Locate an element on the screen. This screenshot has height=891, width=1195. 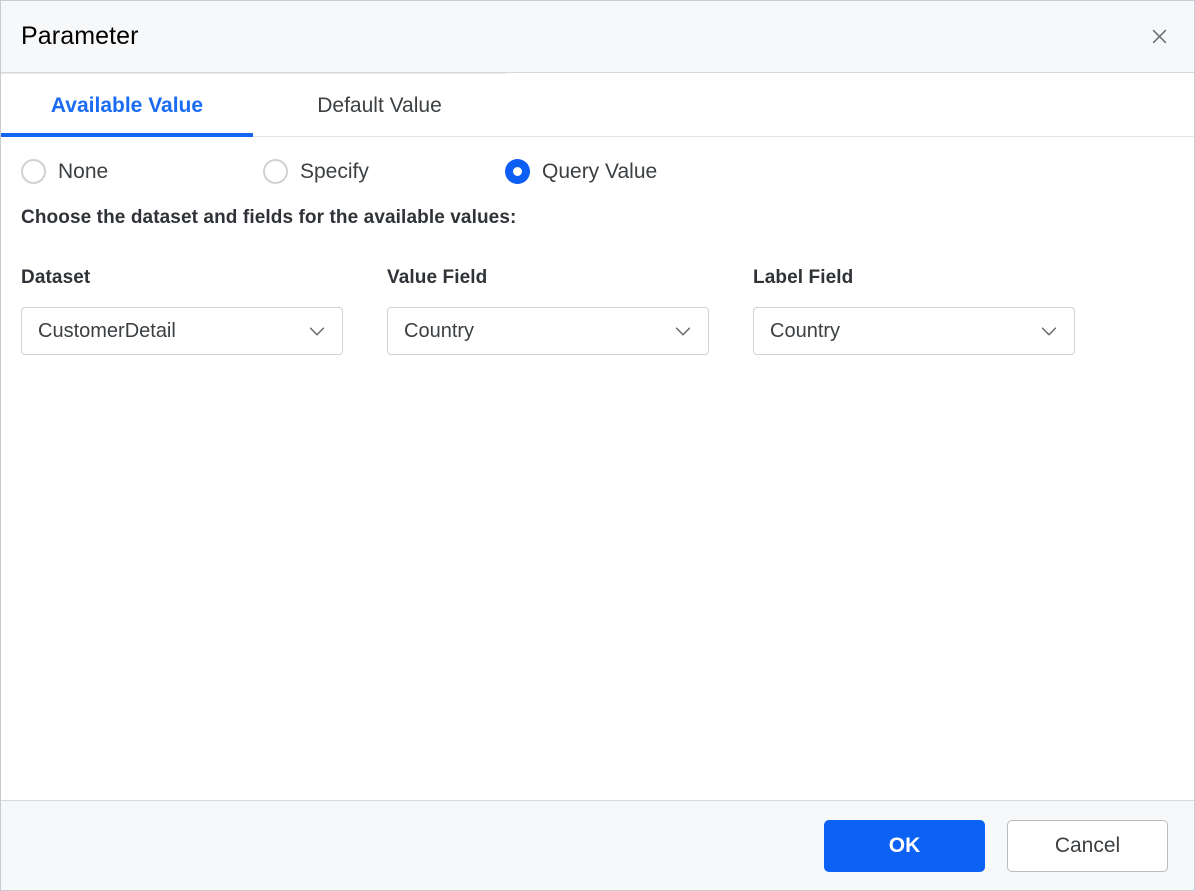
label-field-select-value: Country is located at coordinates (805, 330).